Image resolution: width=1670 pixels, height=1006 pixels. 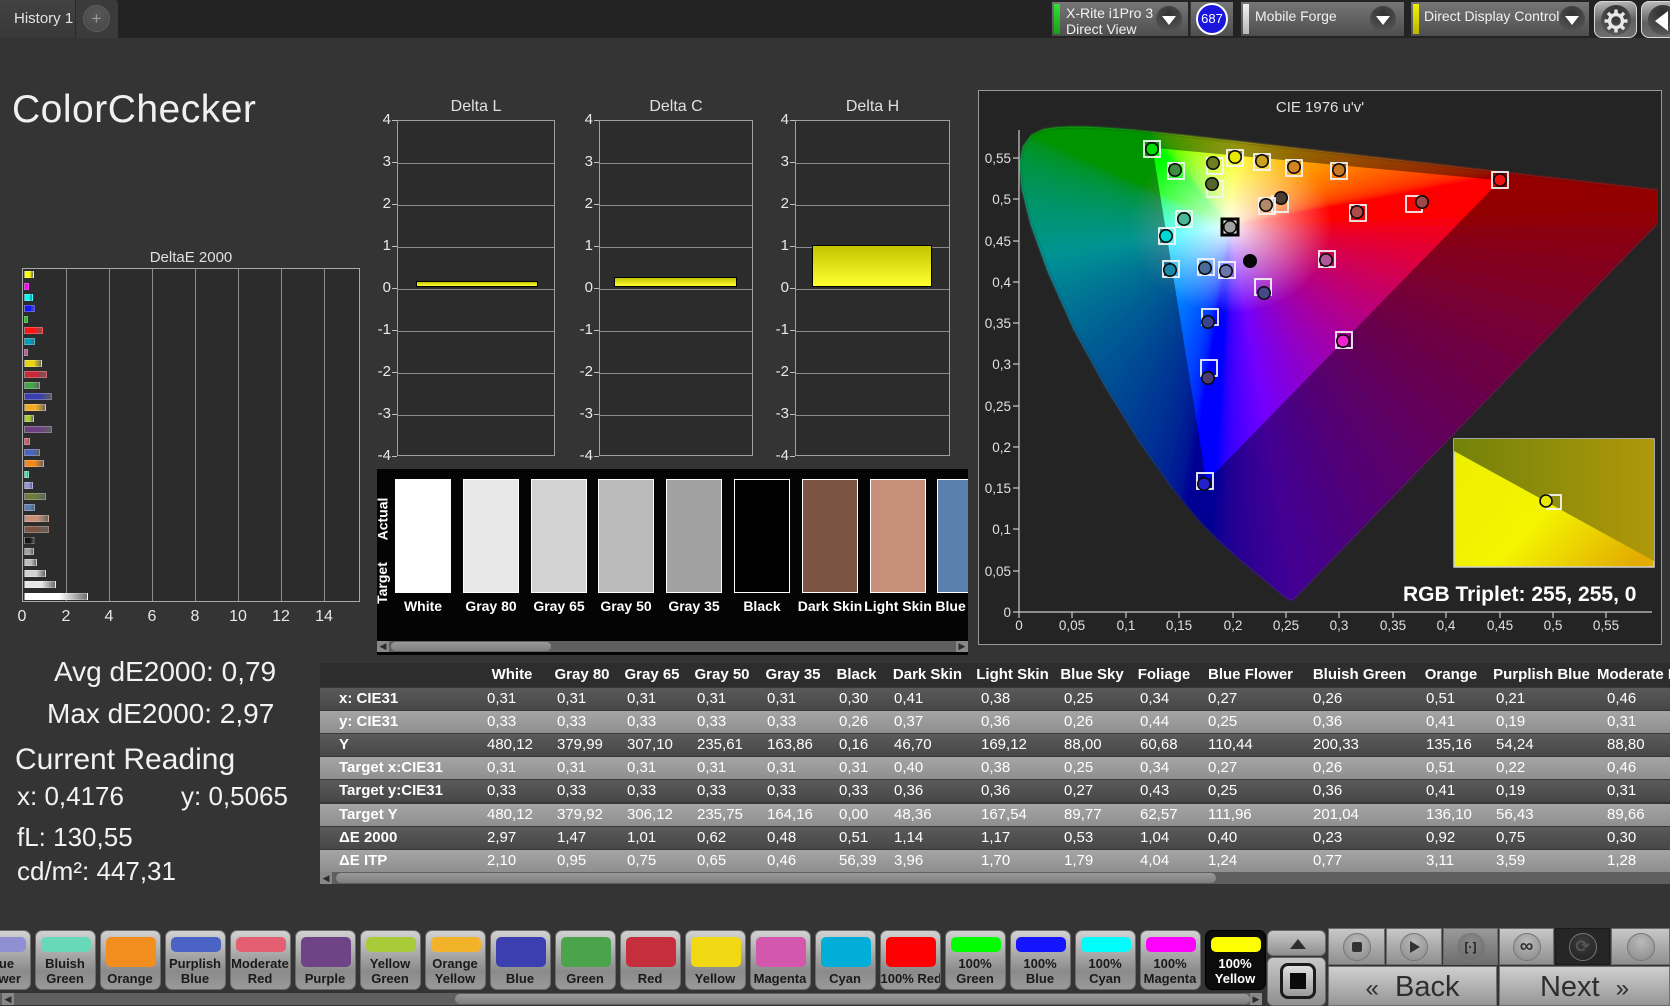 What do you see at coordinates (1519, 594) in the screenshot?
I see `svg-text: RGB Triplet: 255, 255, 0` at bounding box center [1519, 594].